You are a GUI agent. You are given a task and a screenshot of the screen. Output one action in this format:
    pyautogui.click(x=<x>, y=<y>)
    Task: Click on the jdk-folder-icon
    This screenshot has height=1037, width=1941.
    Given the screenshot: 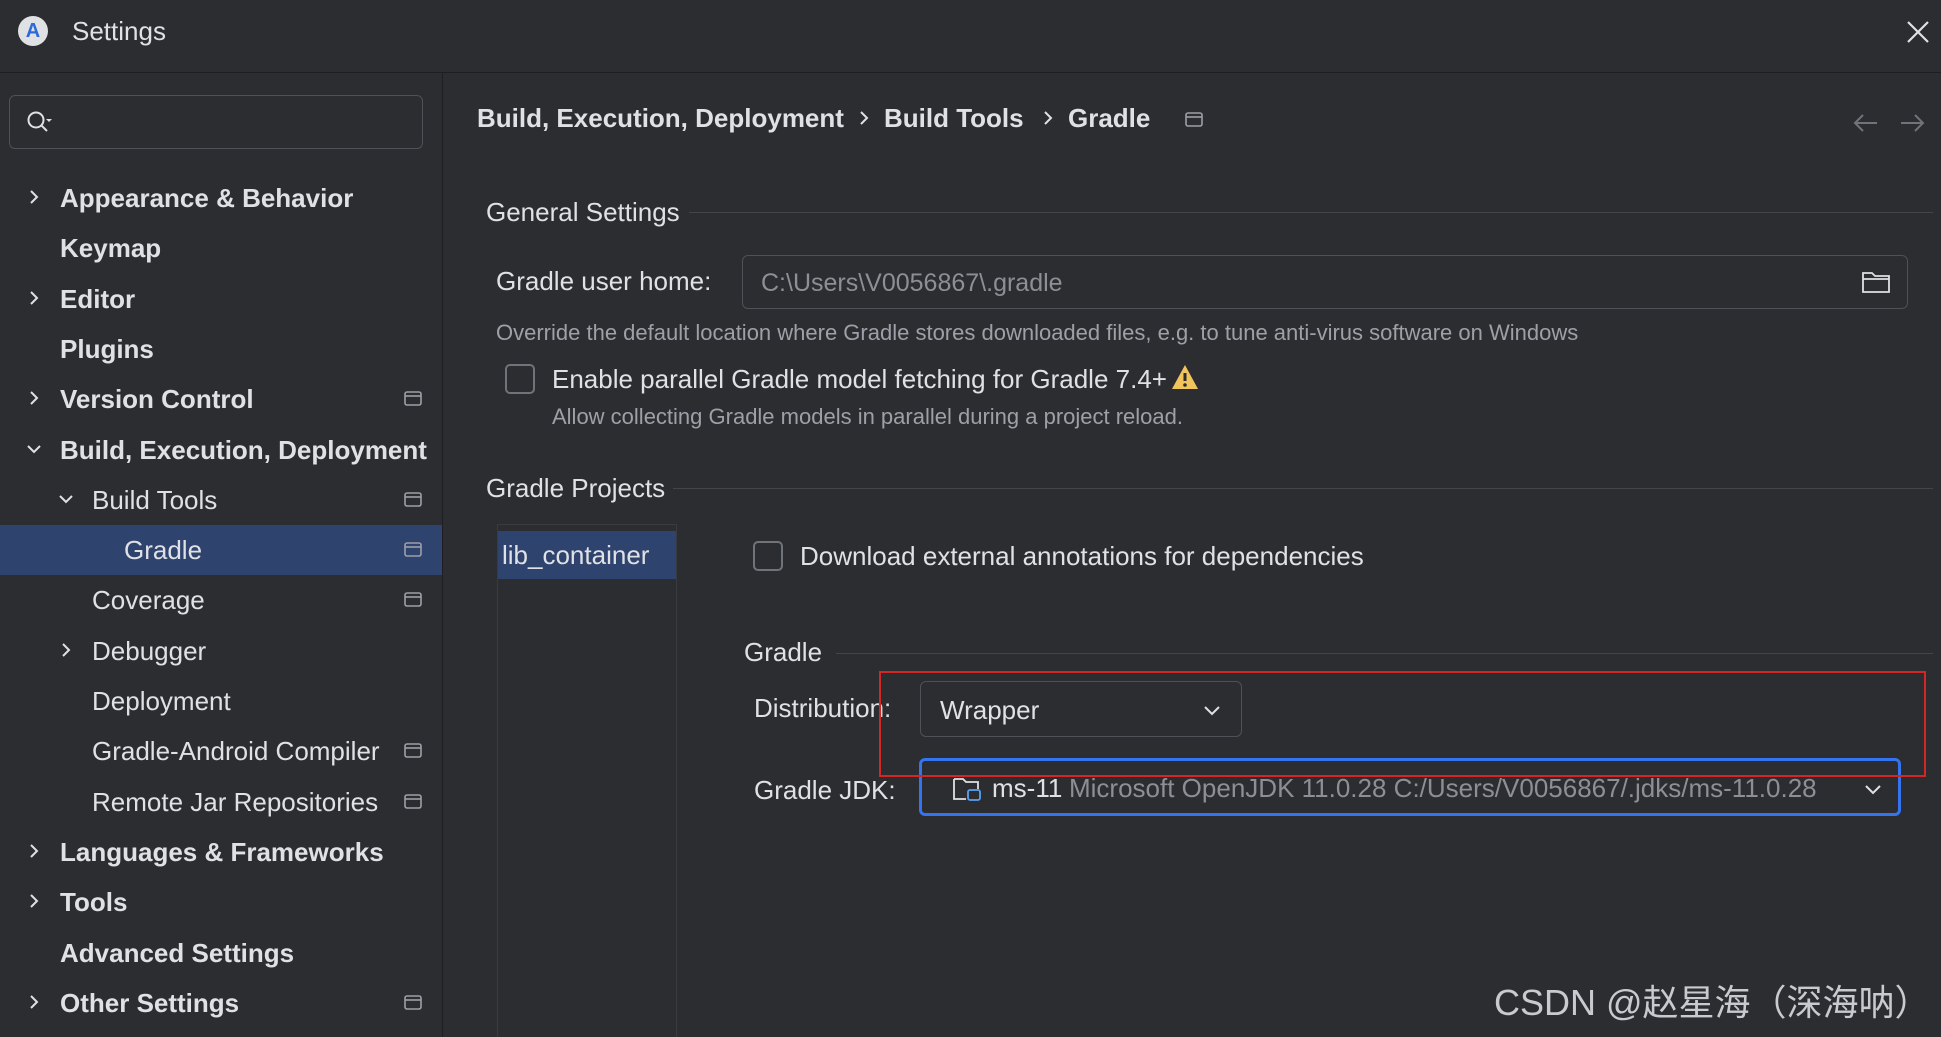 What is the action you would take?
    pyautogui.click(x=967, y=789)
    